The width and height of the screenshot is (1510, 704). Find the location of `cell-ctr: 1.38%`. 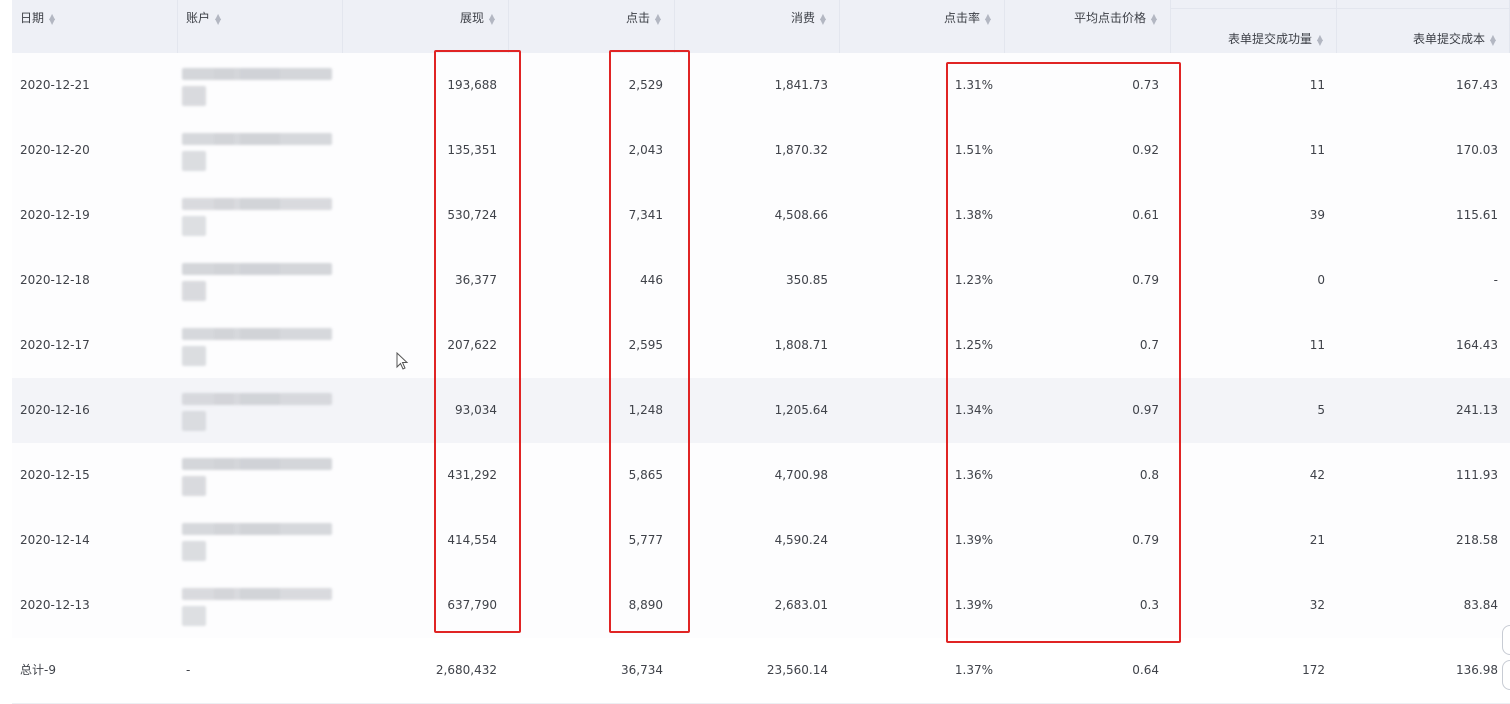

cell-ctr: 1.38% is located at coordinates (973, 215).